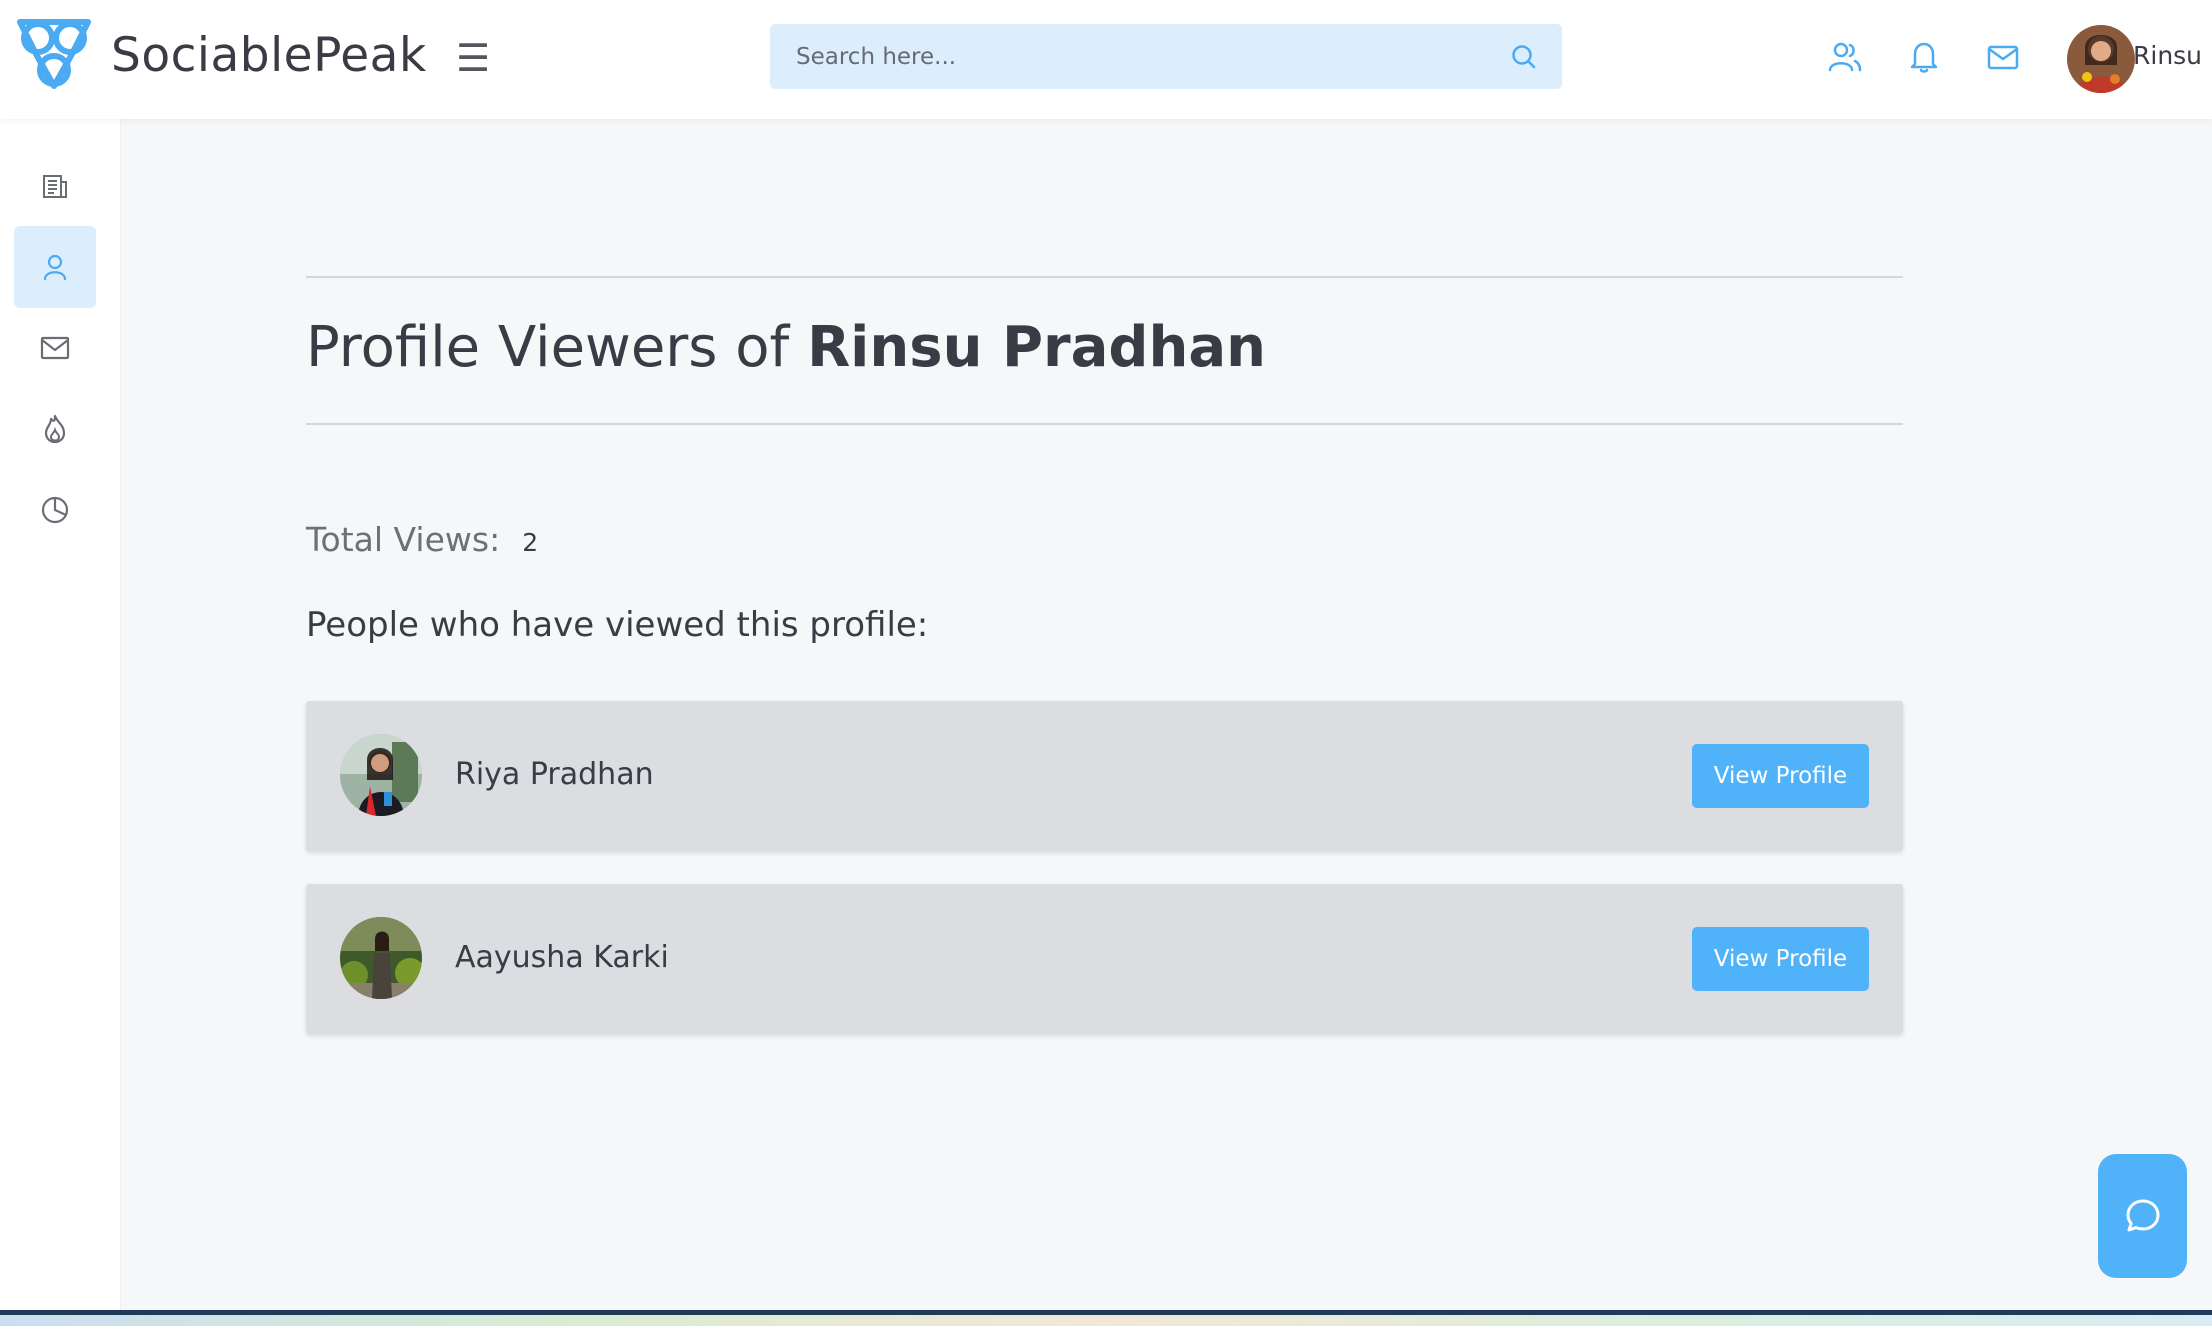 The image size is (2212, 1326). I want to click on search-icon, so click(1524, 57).